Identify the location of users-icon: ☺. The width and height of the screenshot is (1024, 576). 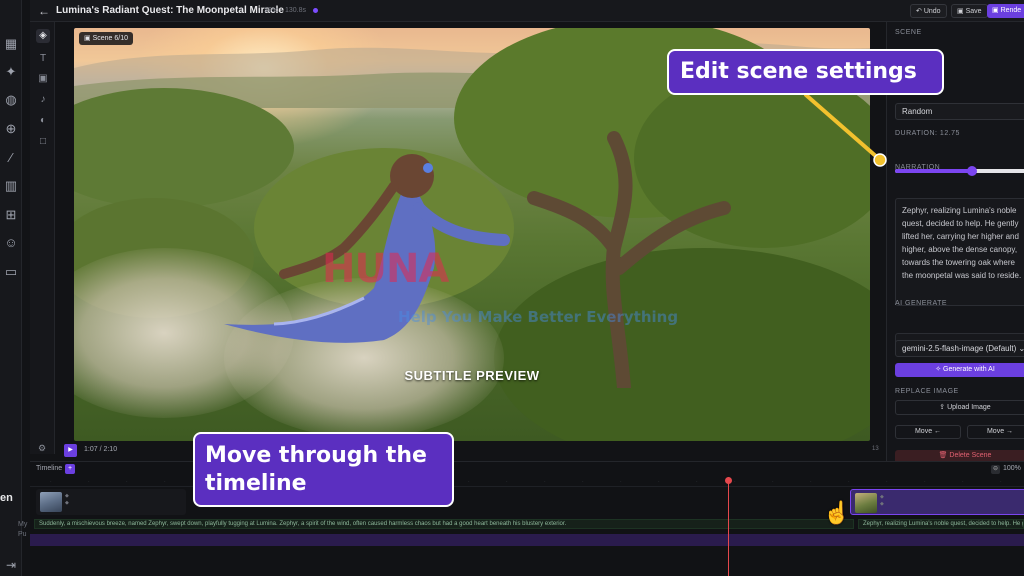
(11, 243).